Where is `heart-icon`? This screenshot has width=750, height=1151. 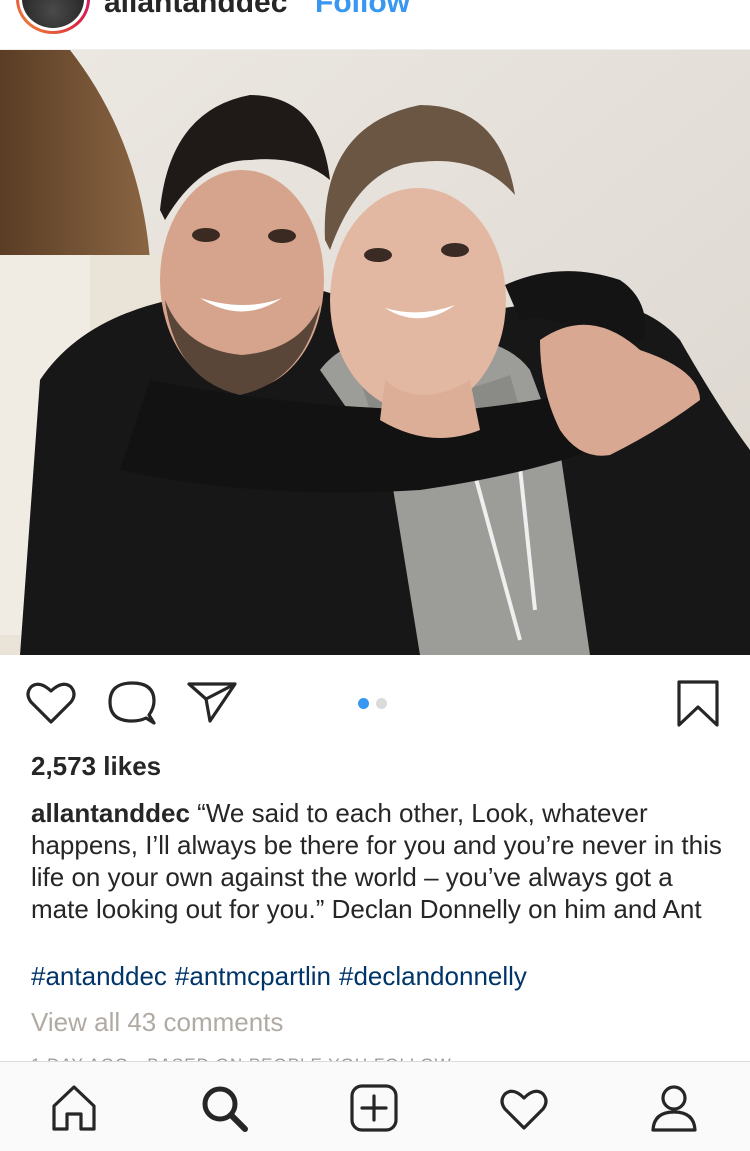 heart-icon is located at coordinates (51, 703).